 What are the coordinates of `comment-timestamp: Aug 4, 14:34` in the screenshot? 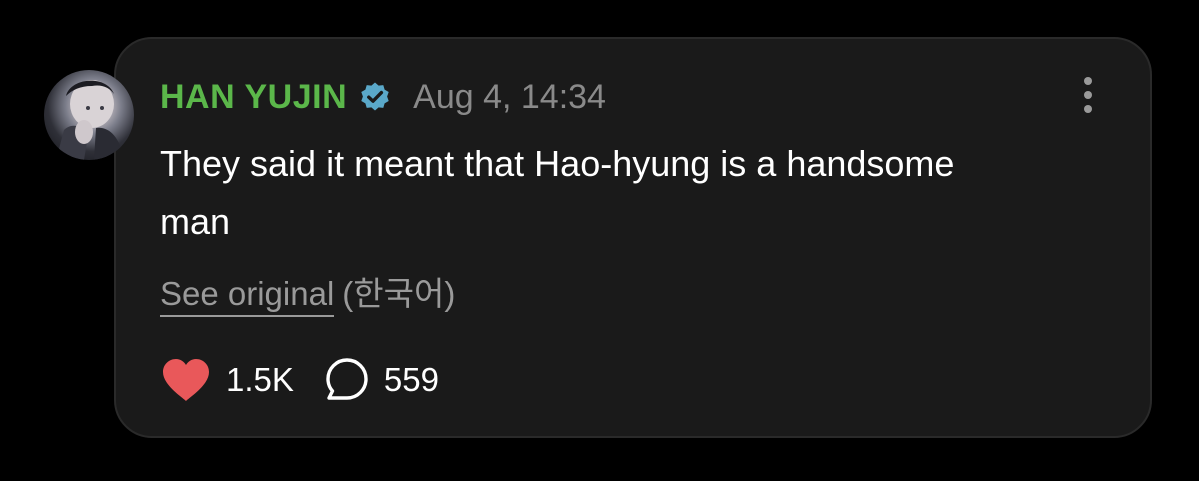 It's located at (509, 96).